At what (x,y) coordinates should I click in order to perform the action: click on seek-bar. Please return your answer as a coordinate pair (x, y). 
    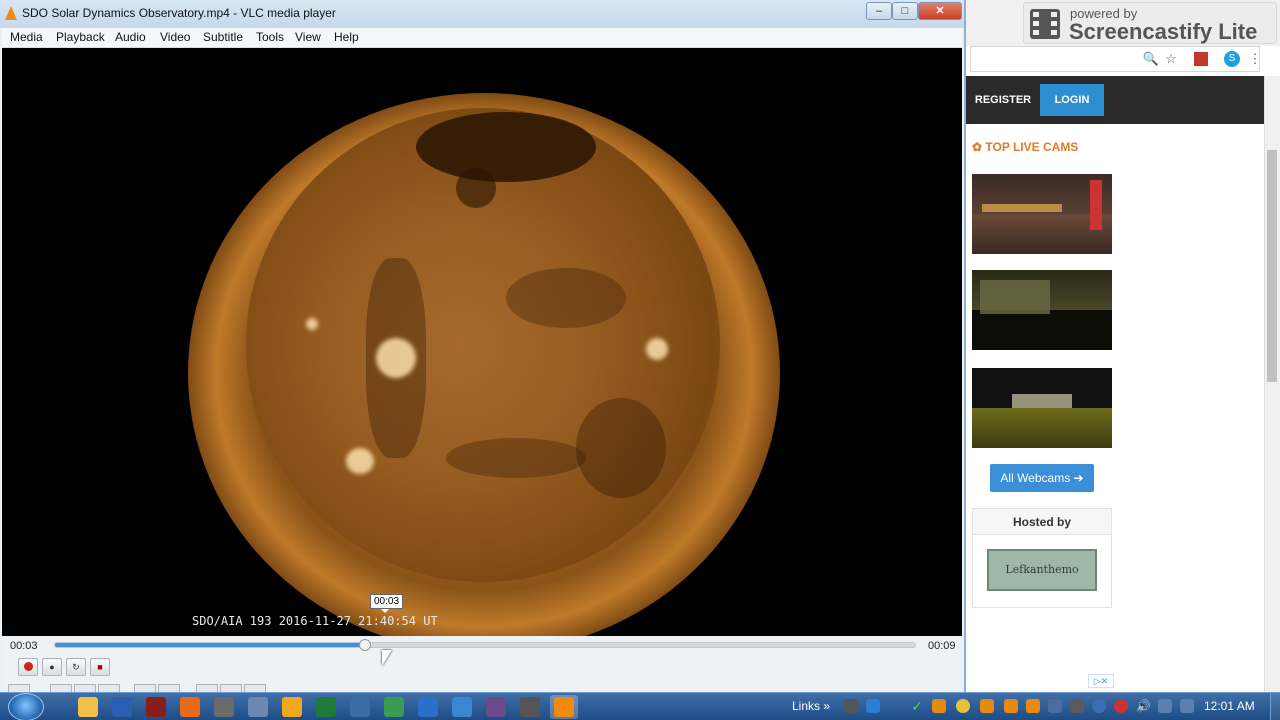
    Looking at the image, I should click on (485, 645).